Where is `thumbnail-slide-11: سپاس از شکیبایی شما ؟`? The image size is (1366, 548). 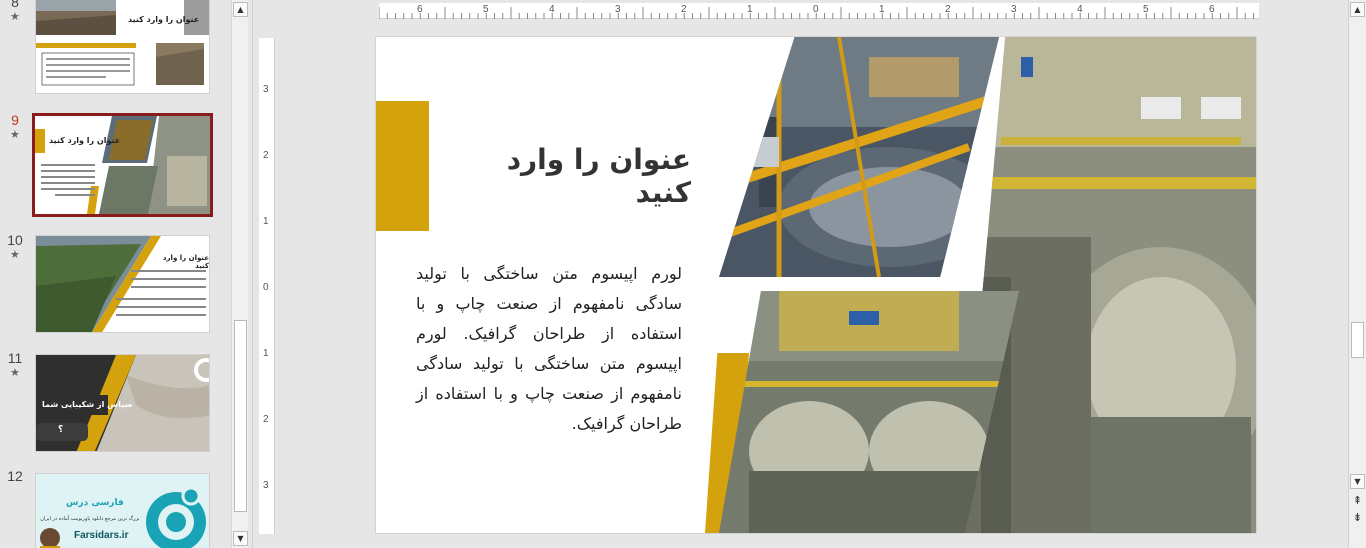
thumbnail-slide-11: سپاس از شکیبایی شما ؟ is located at coordinates (122, 403).